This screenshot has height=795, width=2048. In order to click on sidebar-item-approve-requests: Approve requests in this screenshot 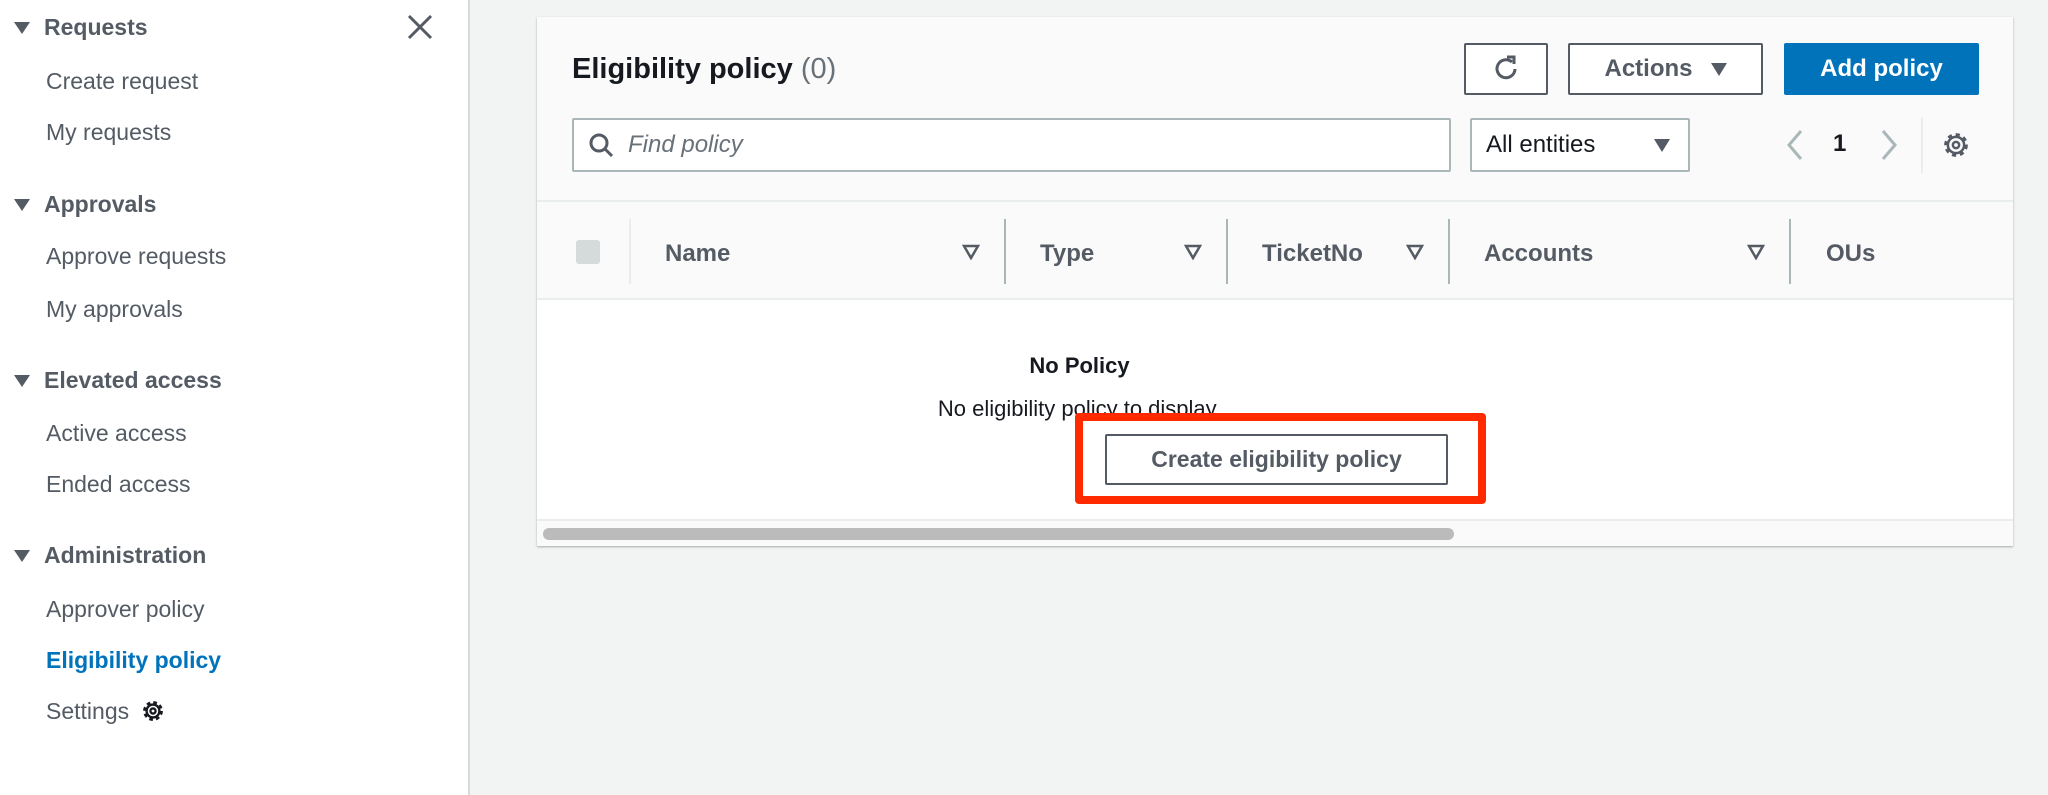, I will do `click(136, 256)`.